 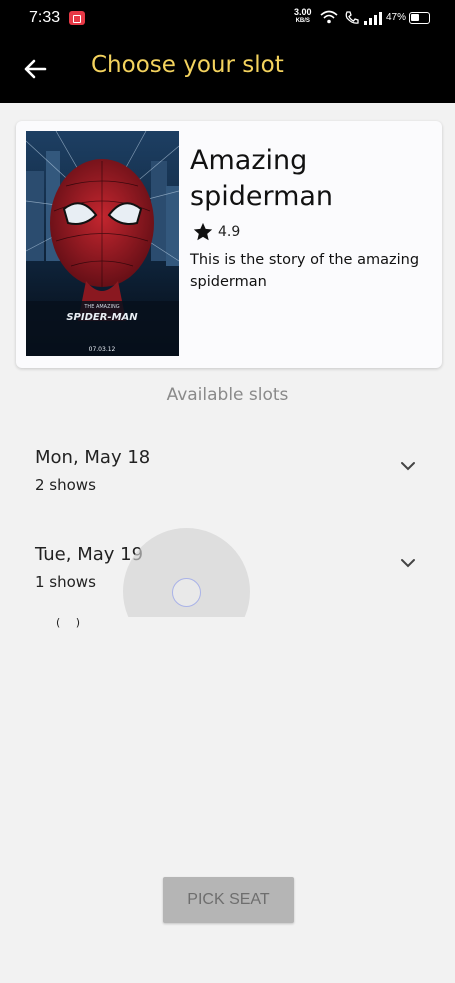 I want to click on slot-shows-count: 2 shows, so click(x=65, y=485).